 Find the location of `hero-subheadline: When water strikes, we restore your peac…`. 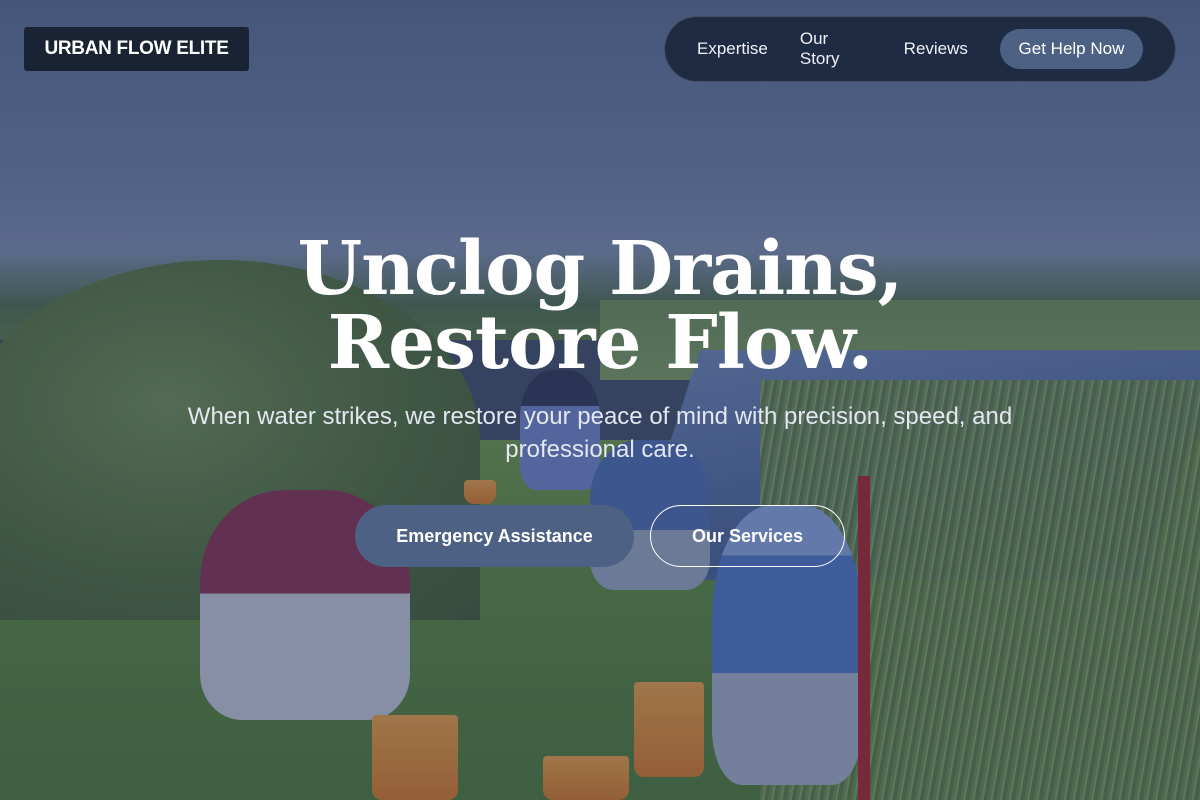

hero-subheadline: When water strikes, we restore your peac… is located at coordinates (600, 433).